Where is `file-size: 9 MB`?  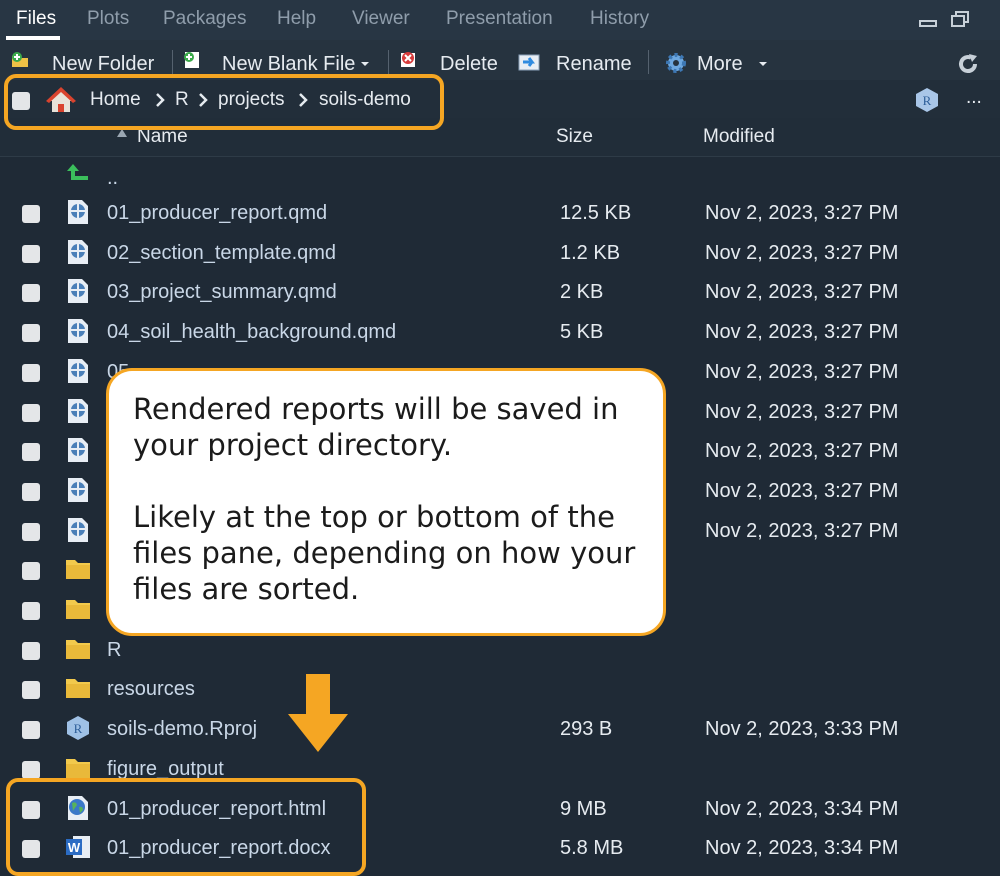
file-size: 9 MB is located at coordinates (583, 809).